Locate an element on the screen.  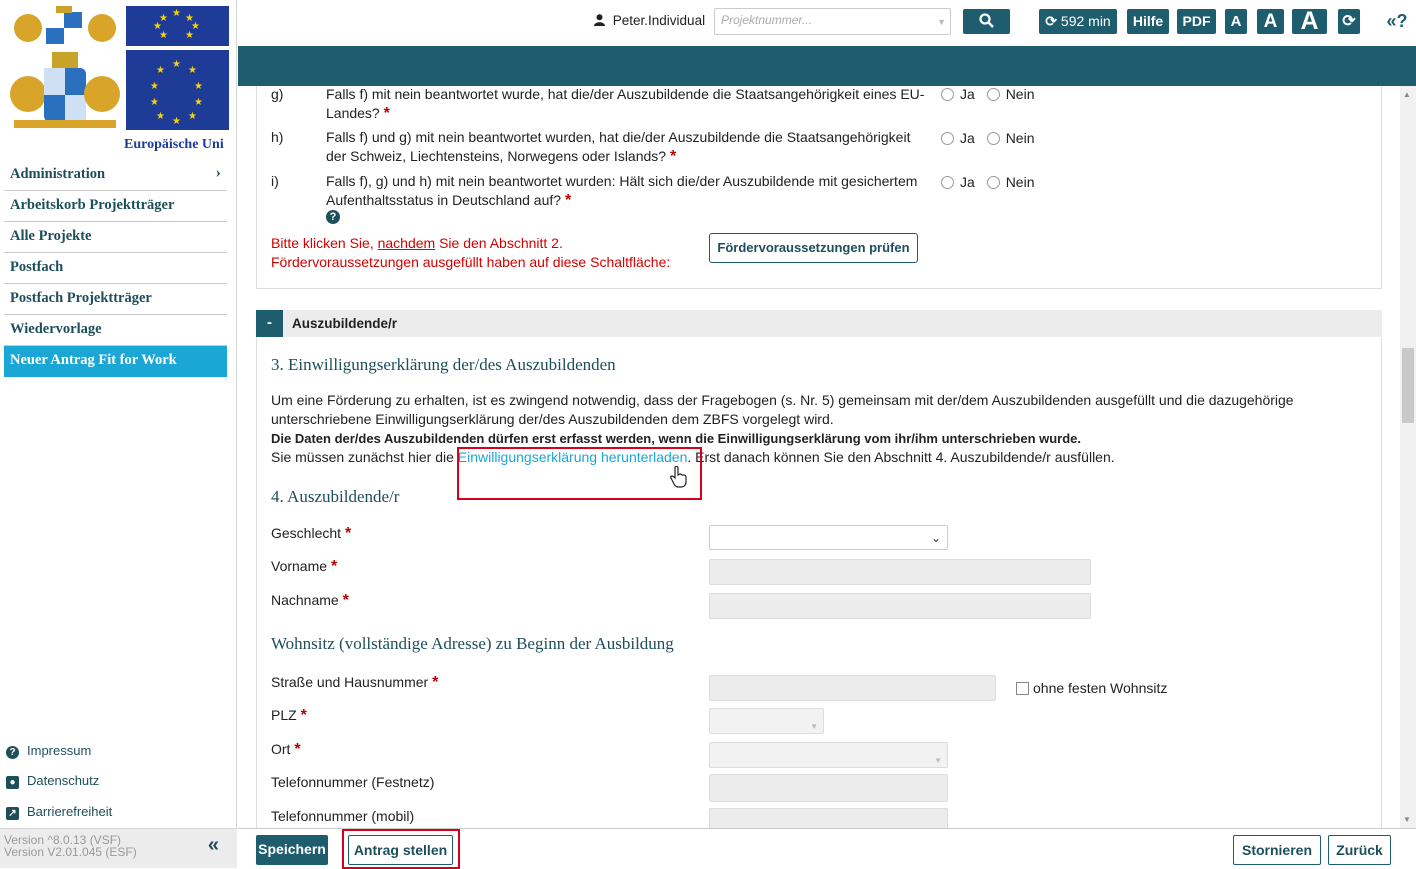
scroll-down-icon: ▼ is located at coordinates (1407, 819).